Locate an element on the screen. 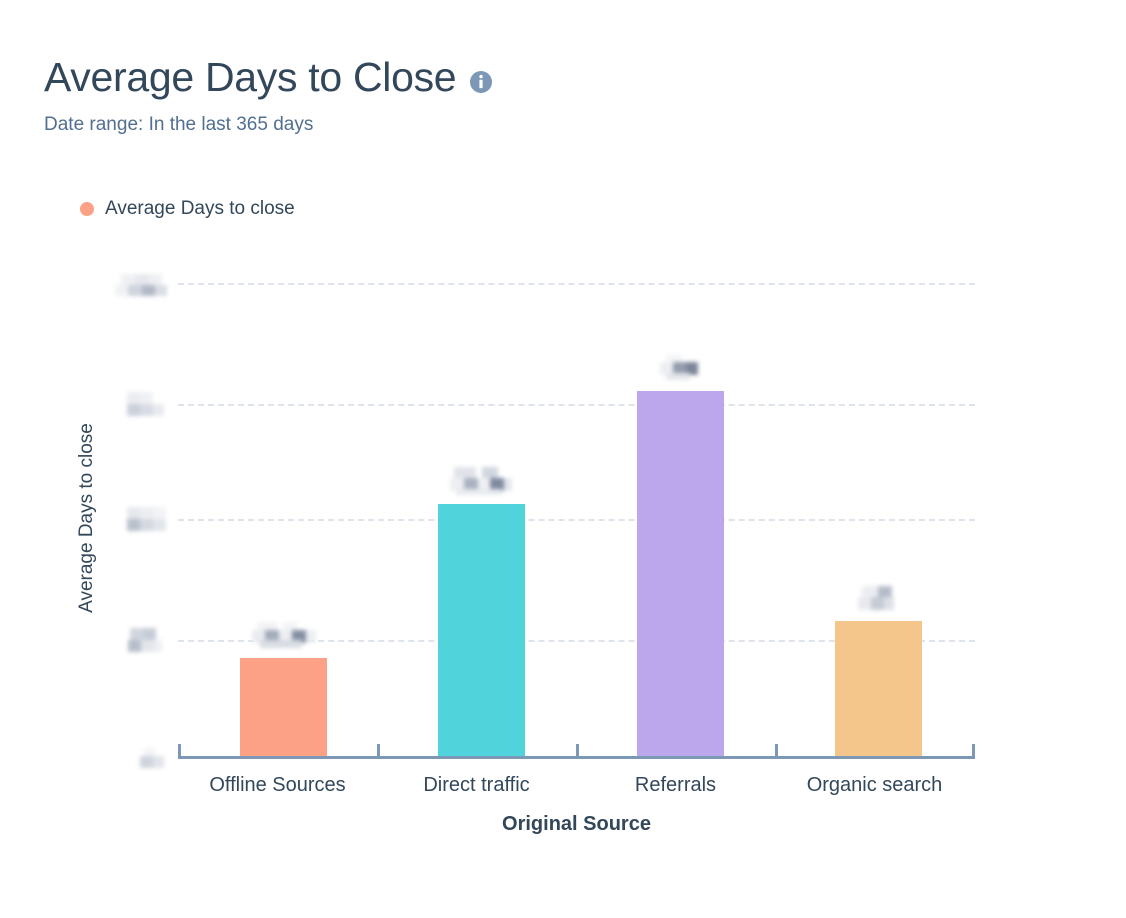  x-axis-label-organic-search: Organic search is located at coordinates (874, 785).